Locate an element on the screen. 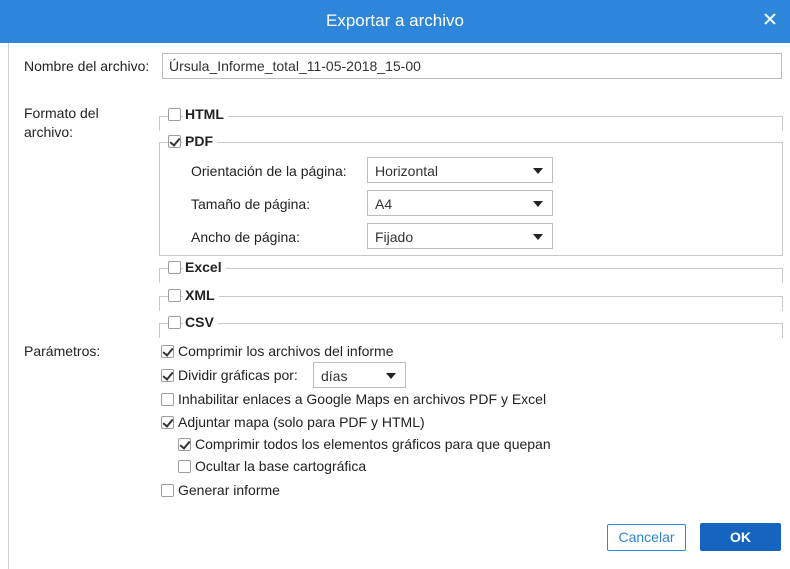 This screenshot has height=569, width=790. csv-fieldset is located at coordinates (471, 330).